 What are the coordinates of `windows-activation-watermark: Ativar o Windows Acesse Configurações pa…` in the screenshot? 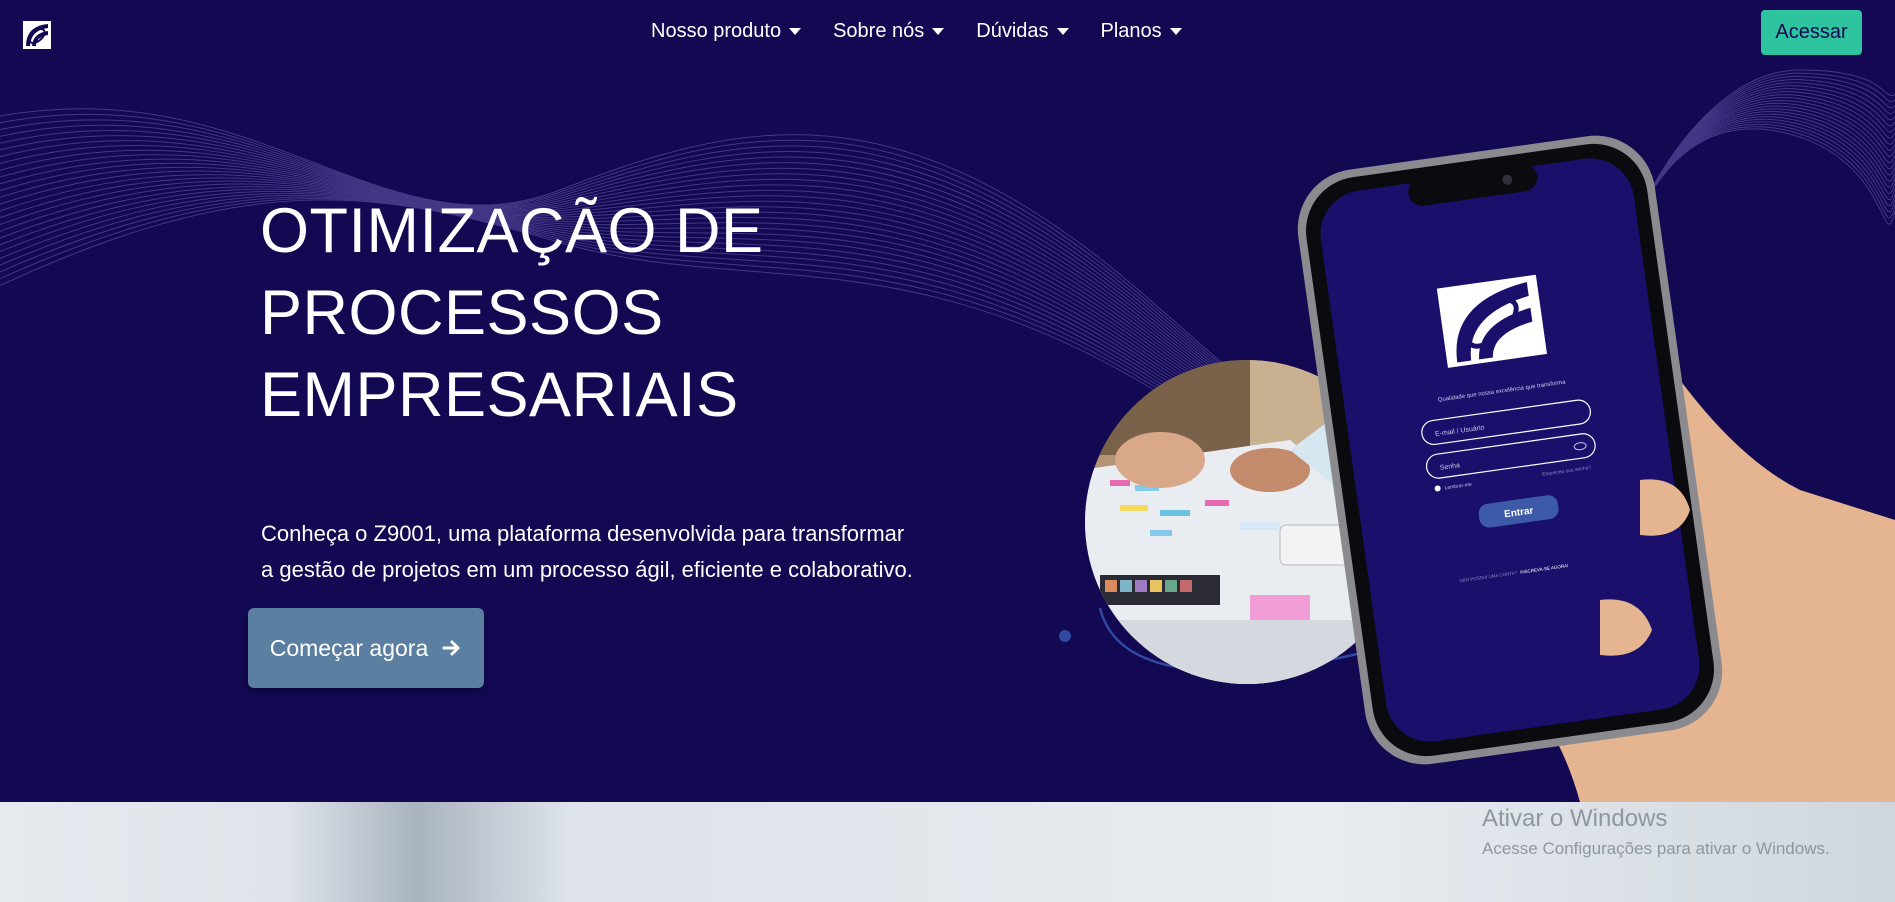 It's located at (1656, 832).